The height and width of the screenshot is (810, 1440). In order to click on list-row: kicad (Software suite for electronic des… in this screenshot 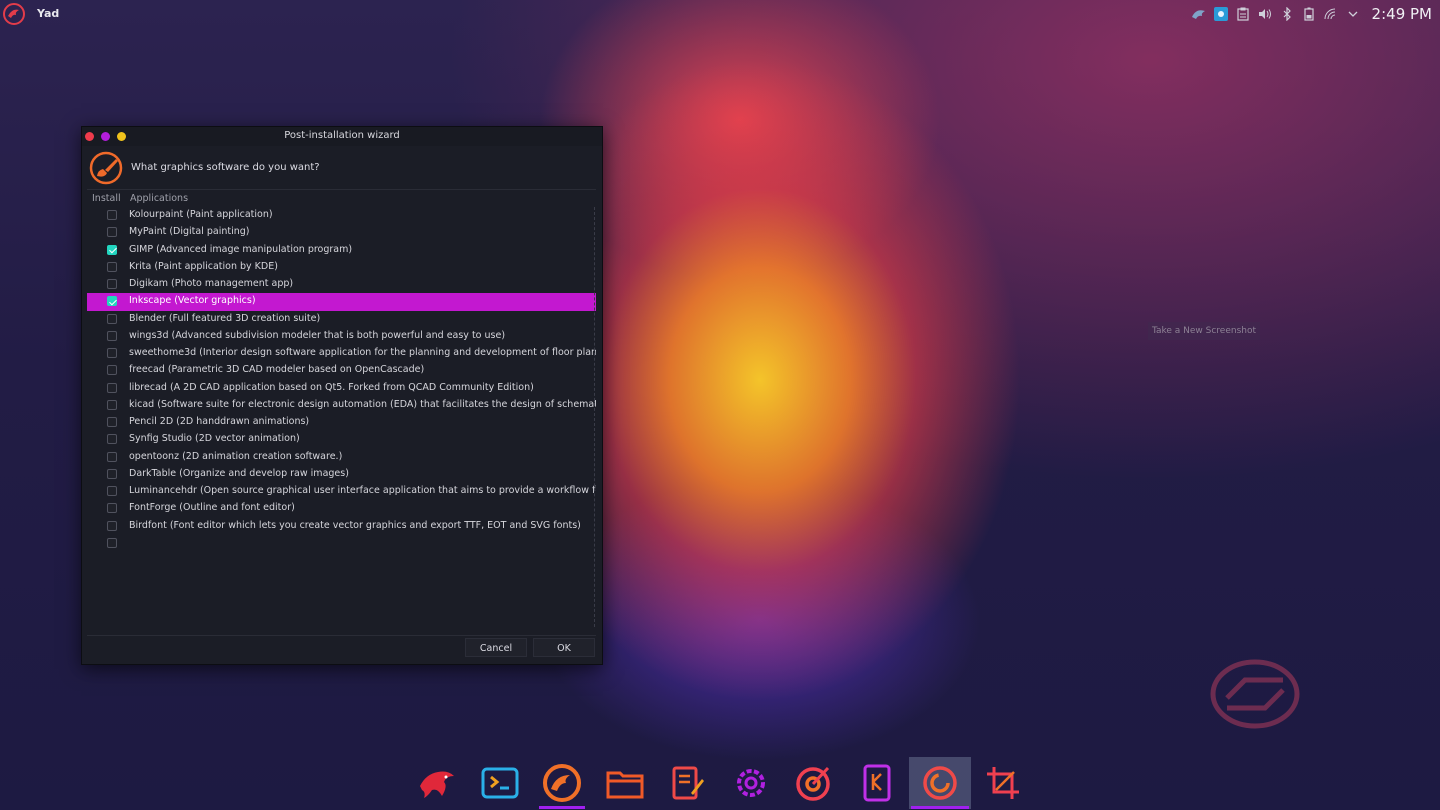, I will do `click(341, 405)`.